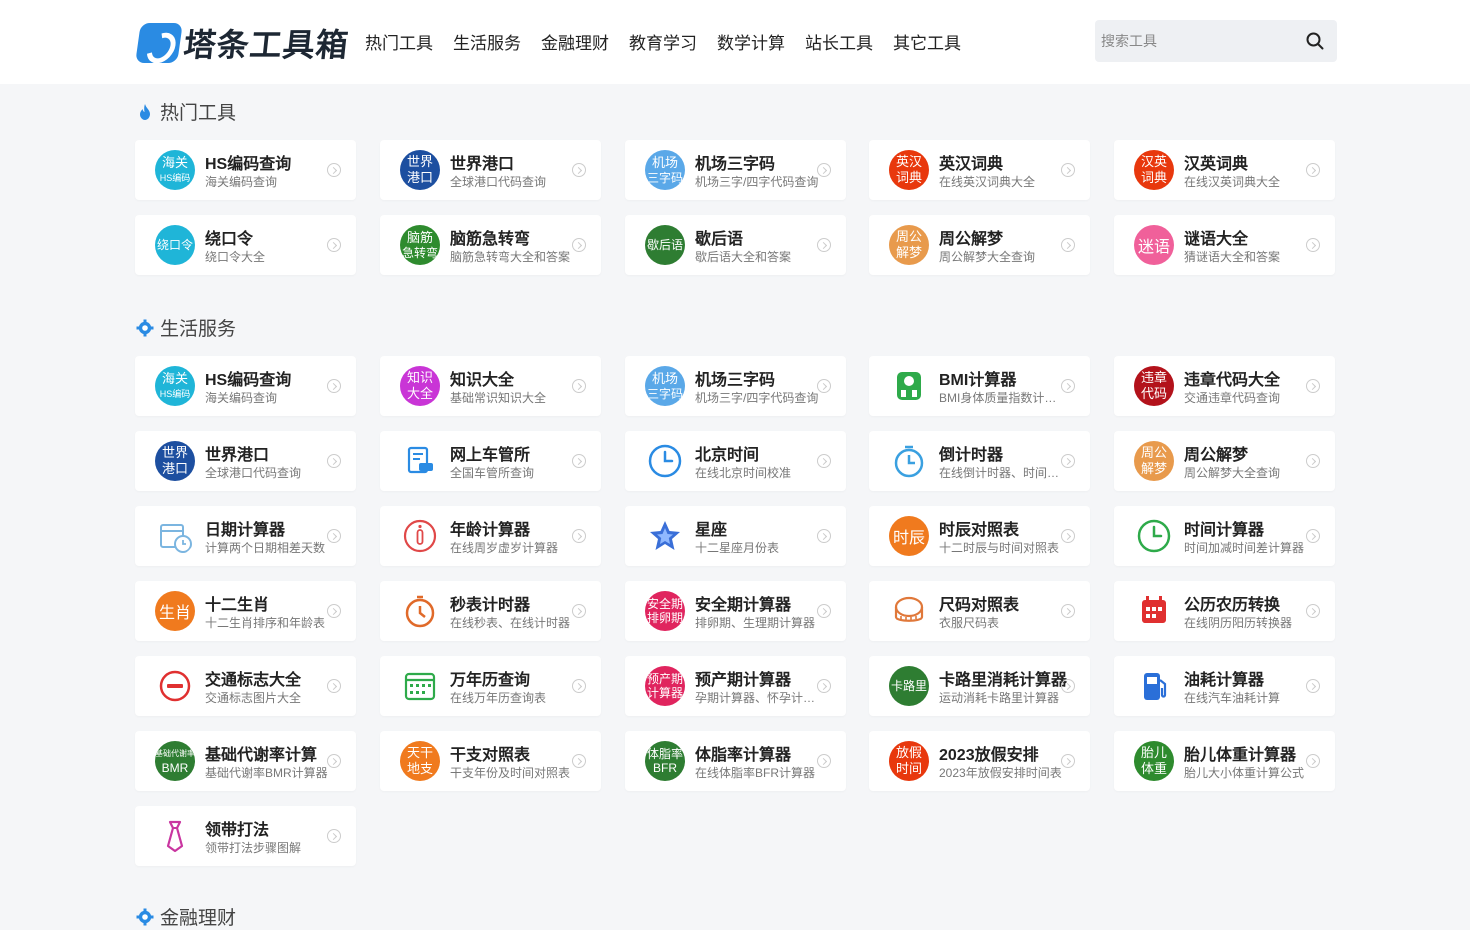  I want to click on tool-title: 世界港口, so click(482, 162).